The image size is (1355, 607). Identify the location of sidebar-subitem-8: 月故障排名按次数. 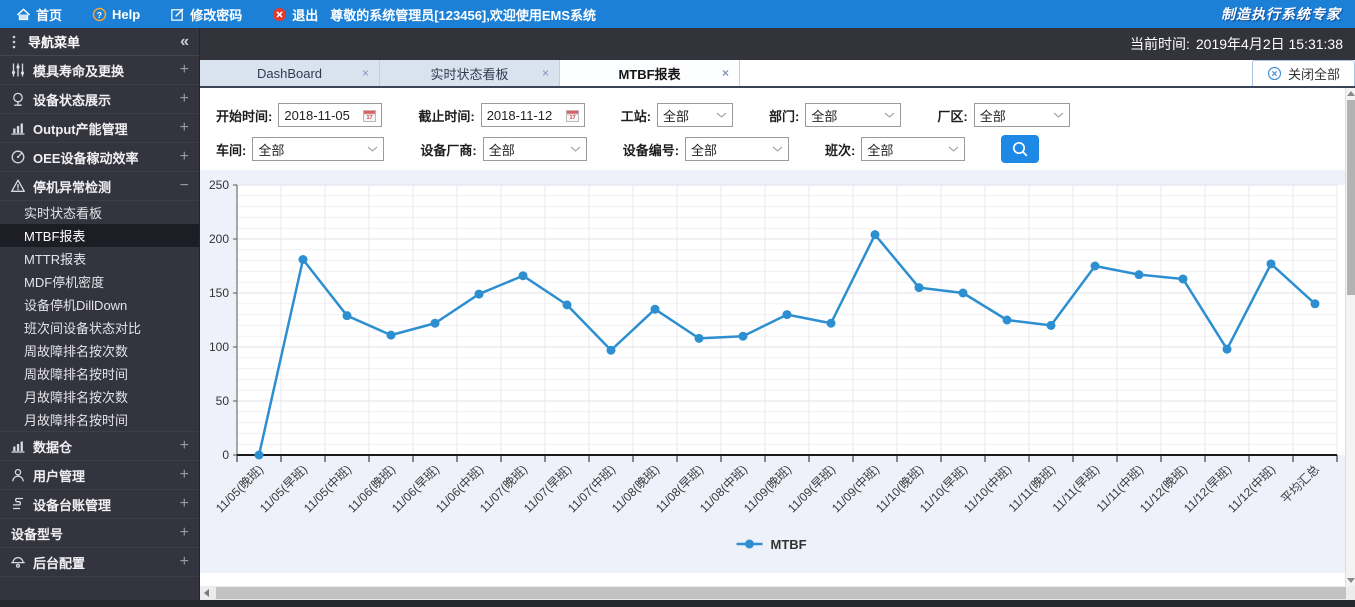
(99, 396).